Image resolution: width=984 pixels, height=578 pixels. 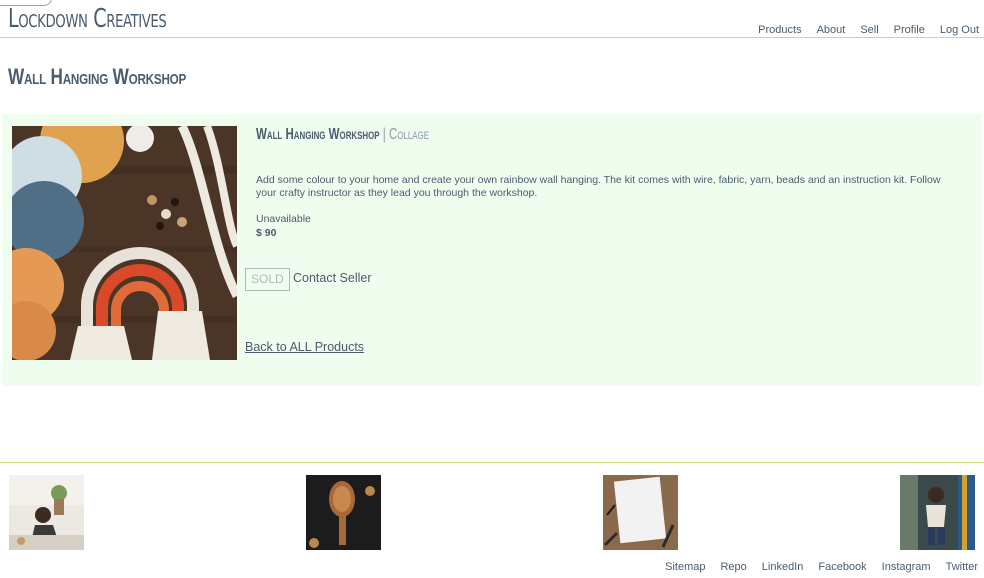 I want to click on footer-link-repo: Repo, so click(x=733, y=567).